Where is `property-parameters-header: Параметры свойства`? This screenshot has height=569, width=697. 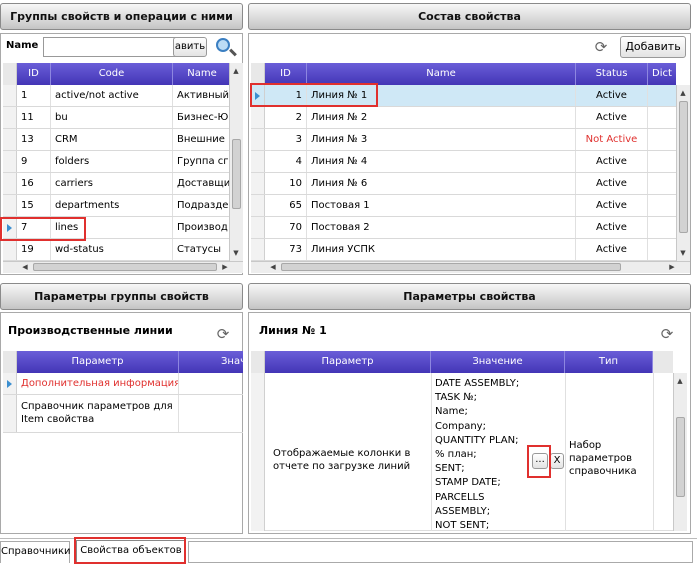
property-parameters-header: Параметры свойства is located at coordinates (469, 296).